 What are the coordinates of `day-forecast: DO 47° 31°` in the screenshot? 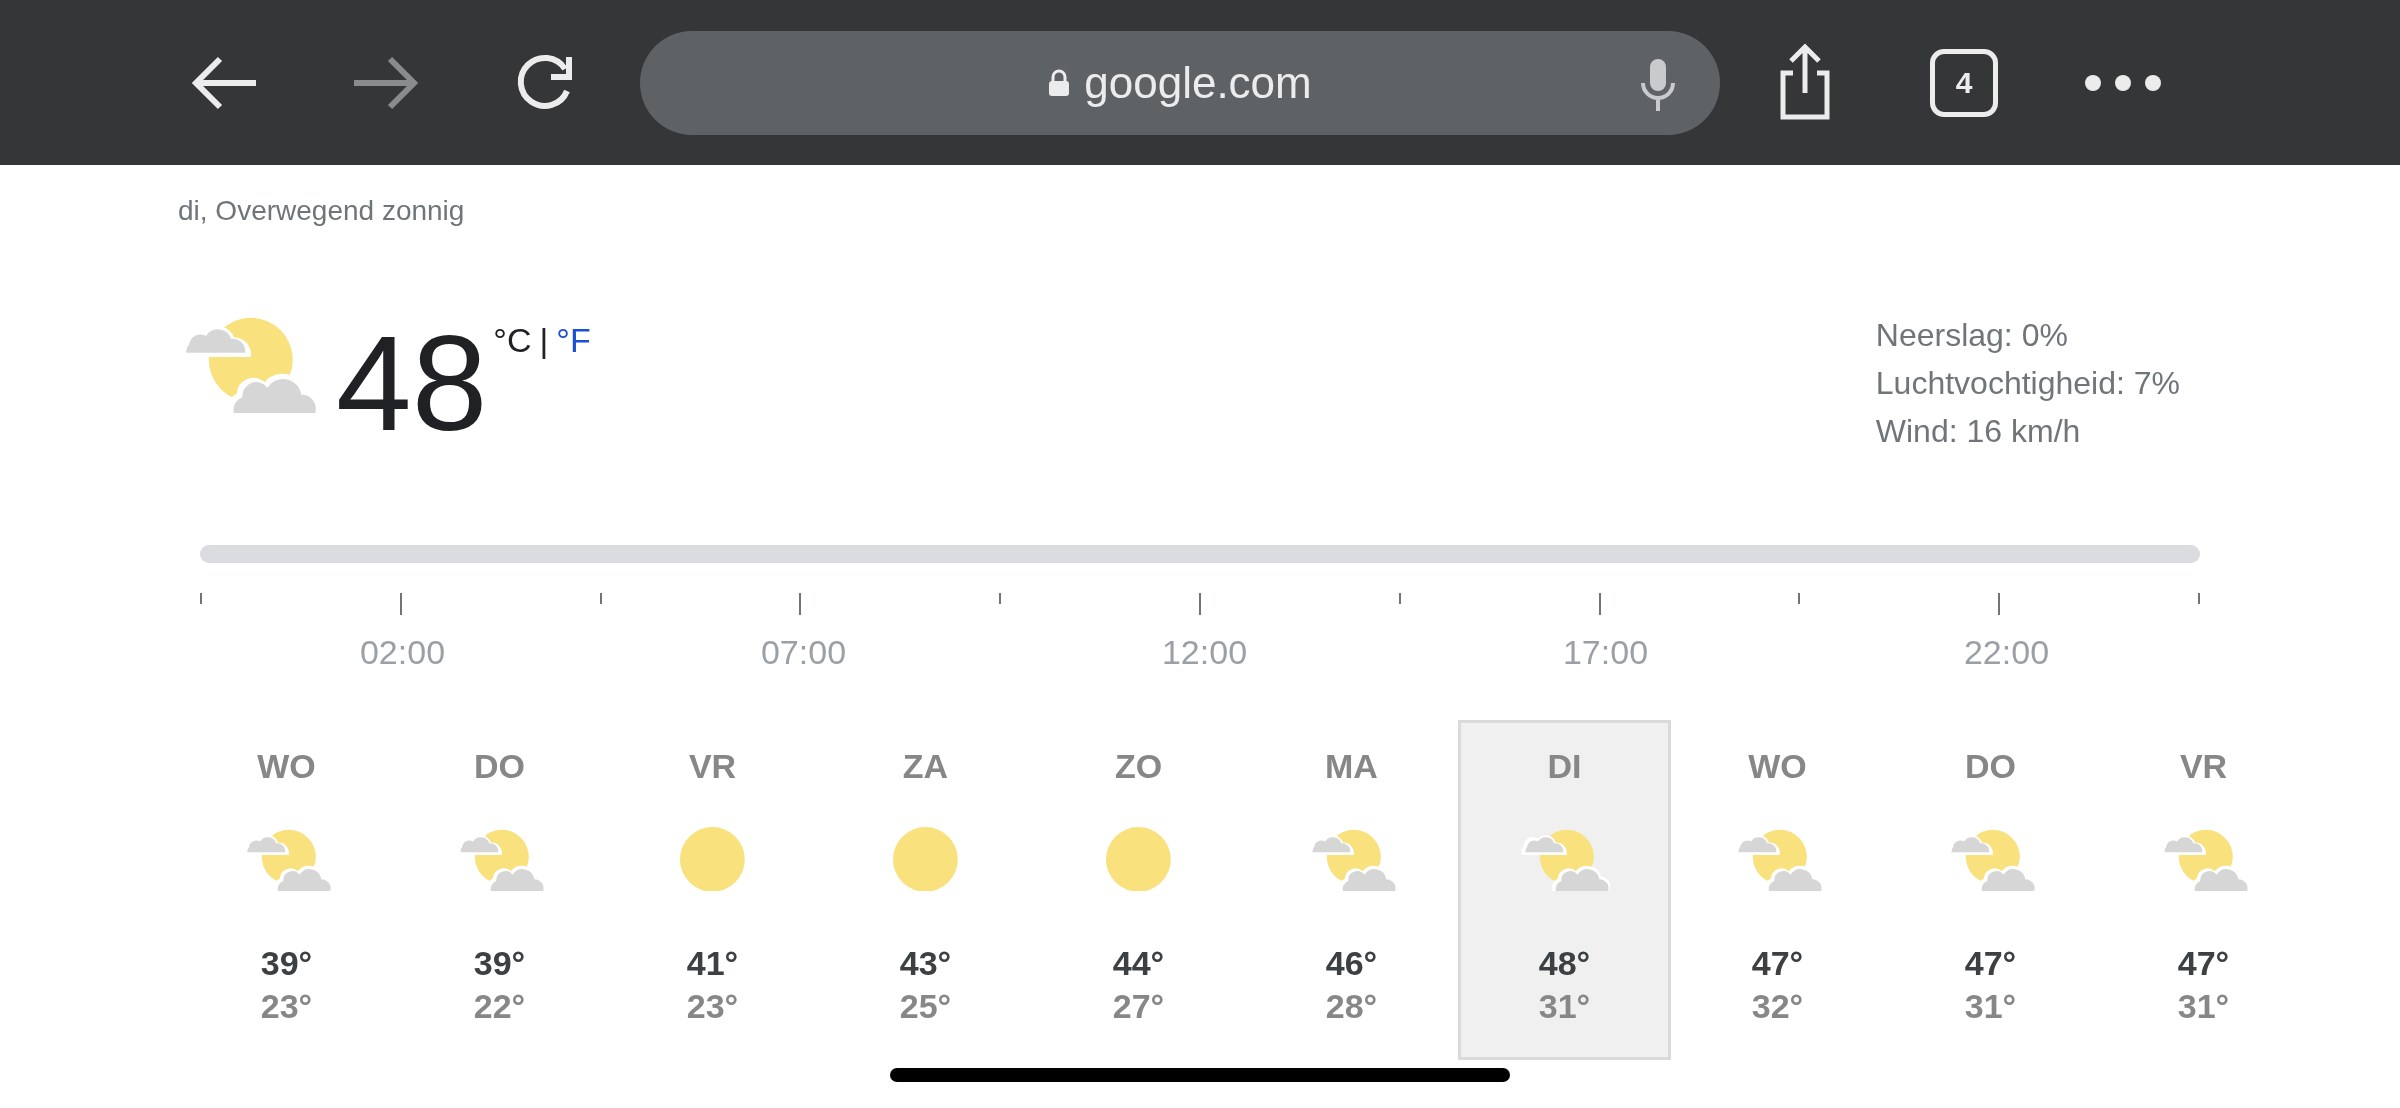 It's located at (1990, 890).